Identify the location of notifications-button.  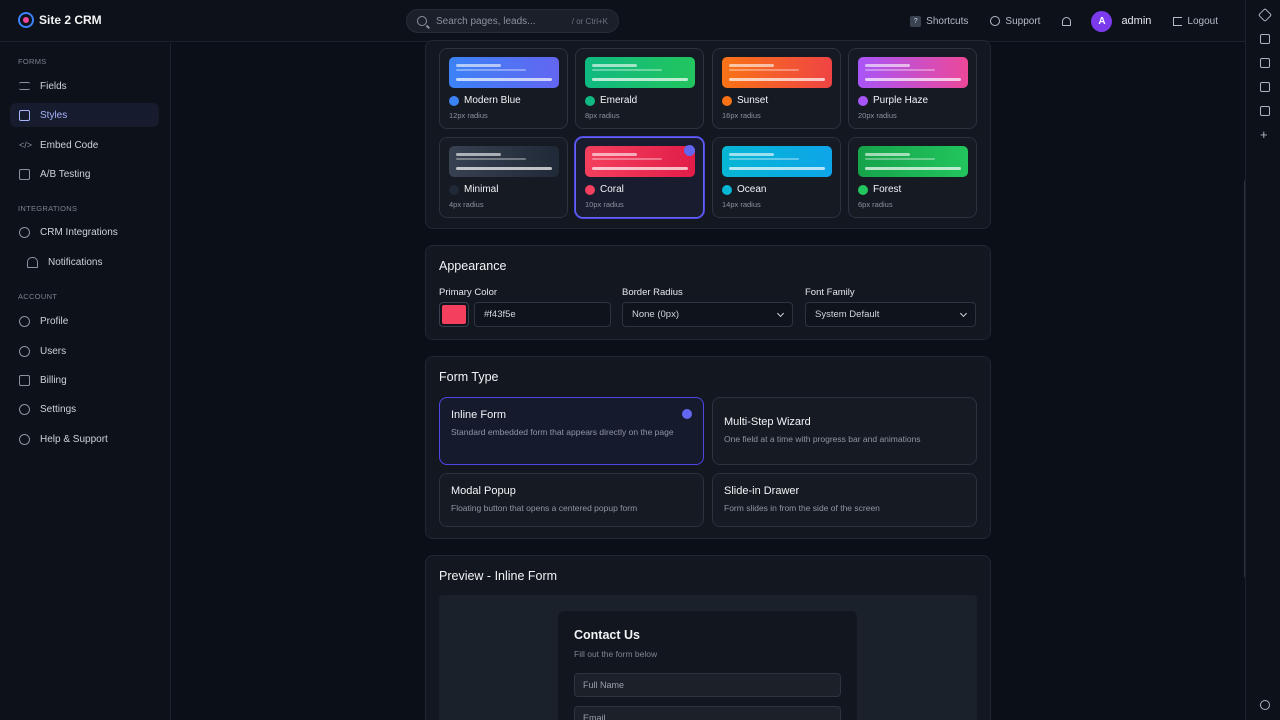
(1067, 21).